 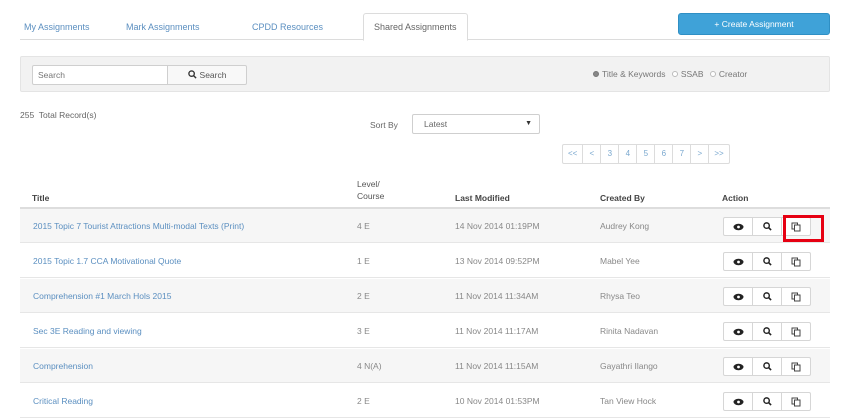 What do you see at coordinates (497, 296) in the screenshot?
I see `last-modified: 11 Nov 2014 11:34AM` at bounding box center [497, 296].